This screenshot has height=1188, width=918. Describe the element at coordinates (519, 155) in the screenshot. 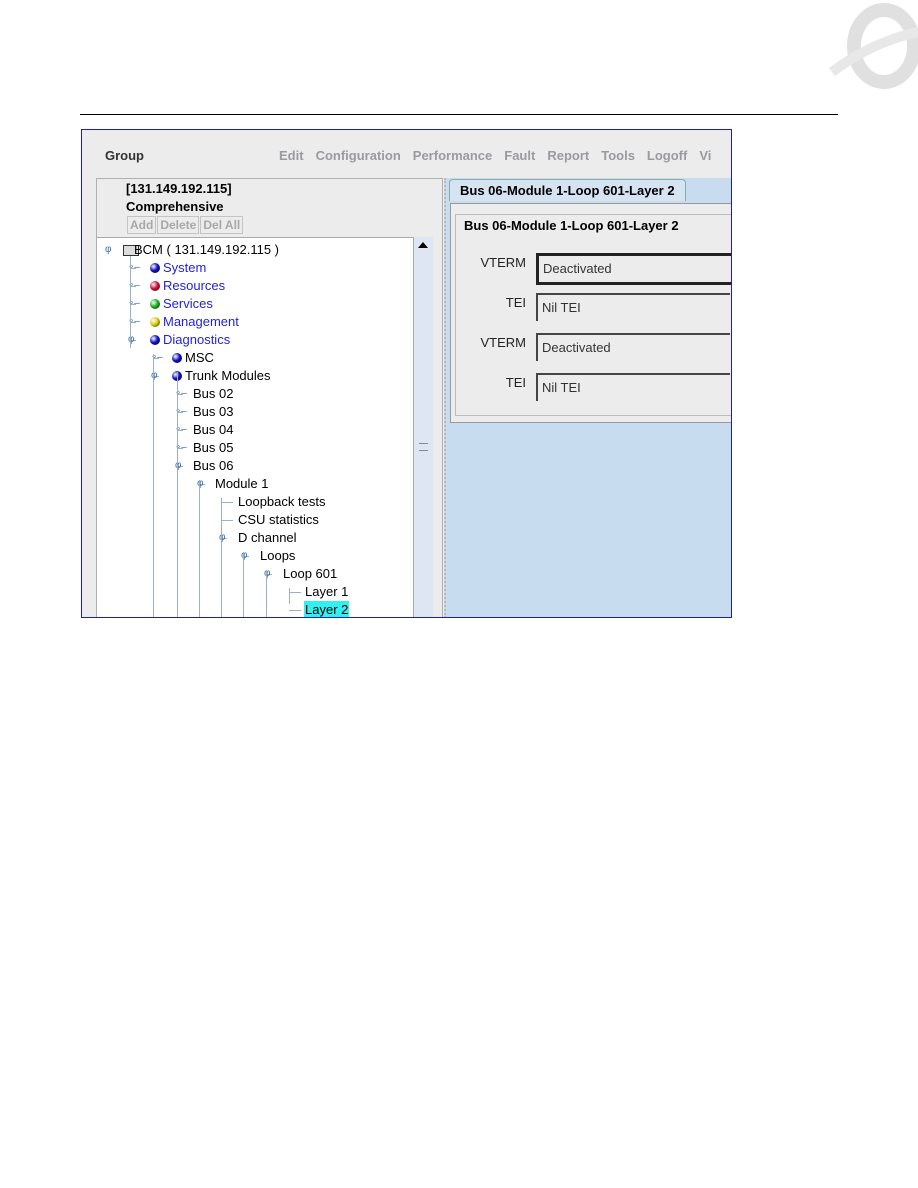

I see `menu-fault: Fault` at that location.